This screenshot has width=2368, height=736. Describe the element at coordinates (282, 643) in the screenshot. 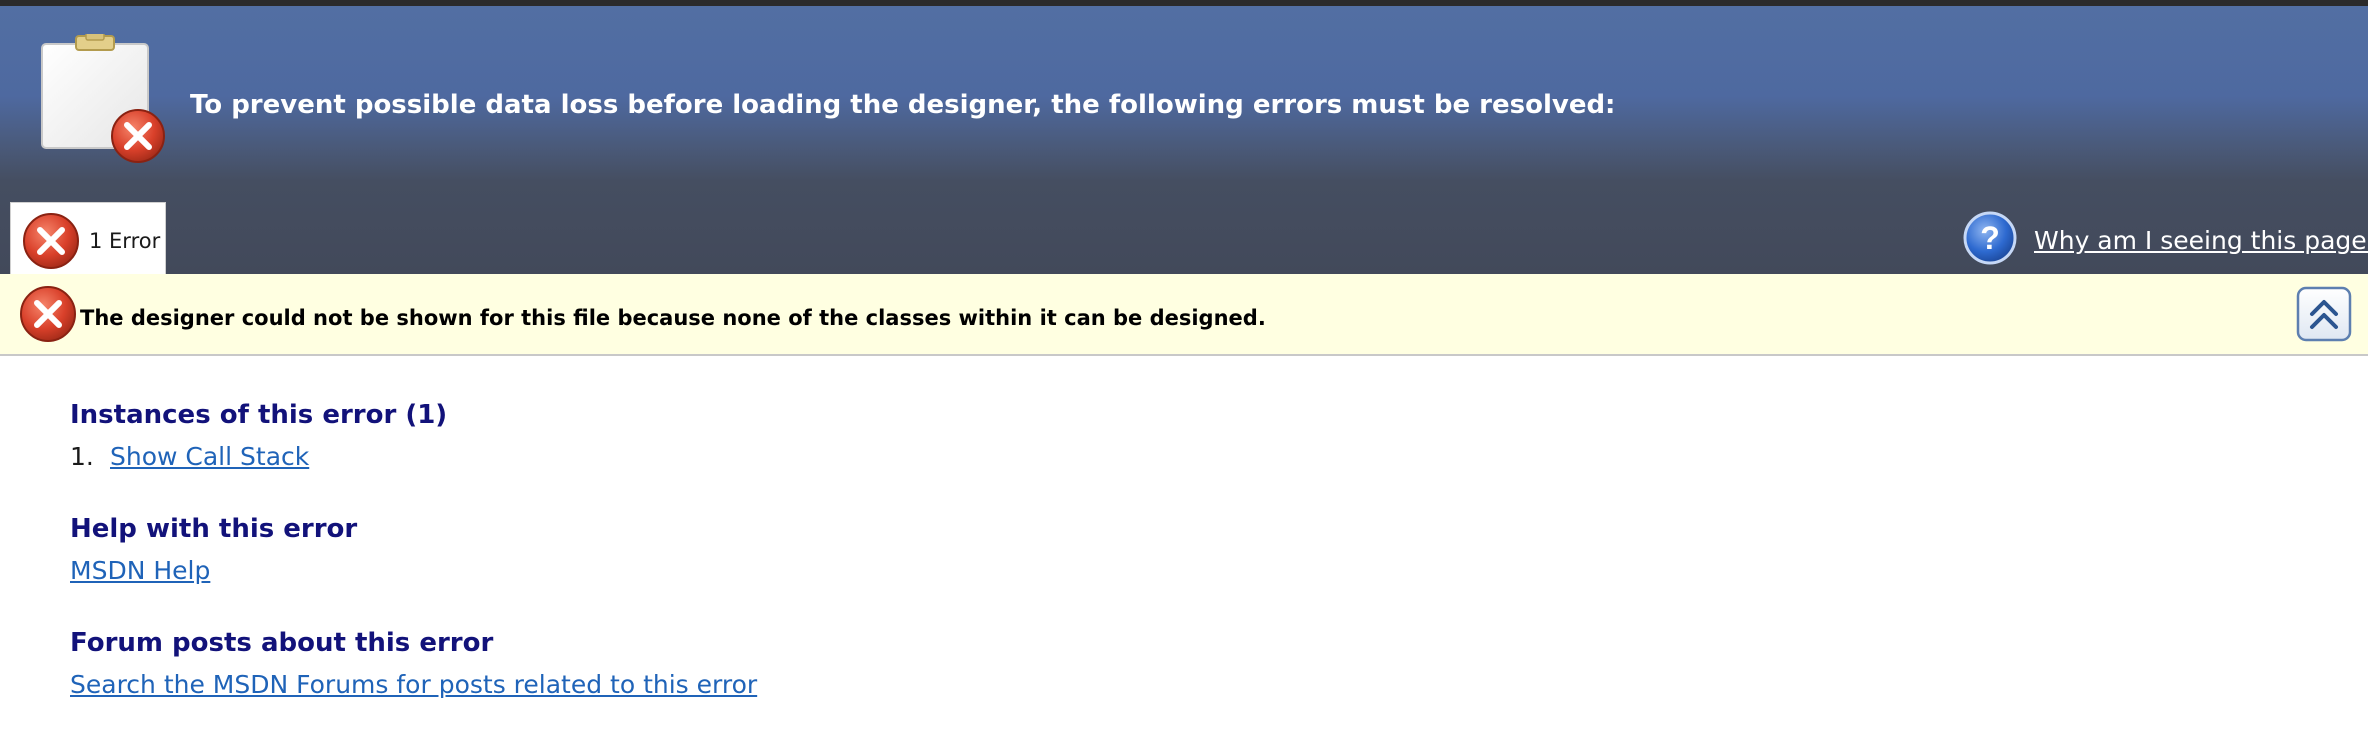

I see `forum-heading: Forum posts about this error` at that location.